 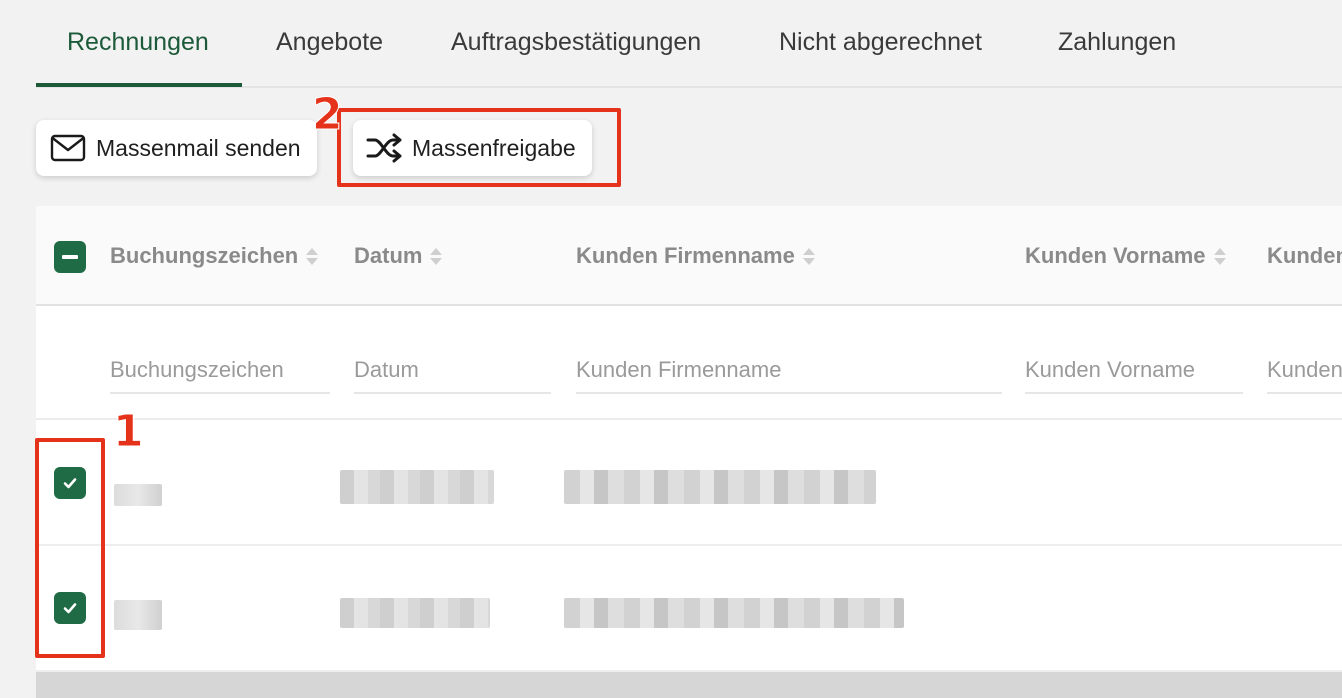 I want to click on active-tab-indicator, so click(x=139, y=85).